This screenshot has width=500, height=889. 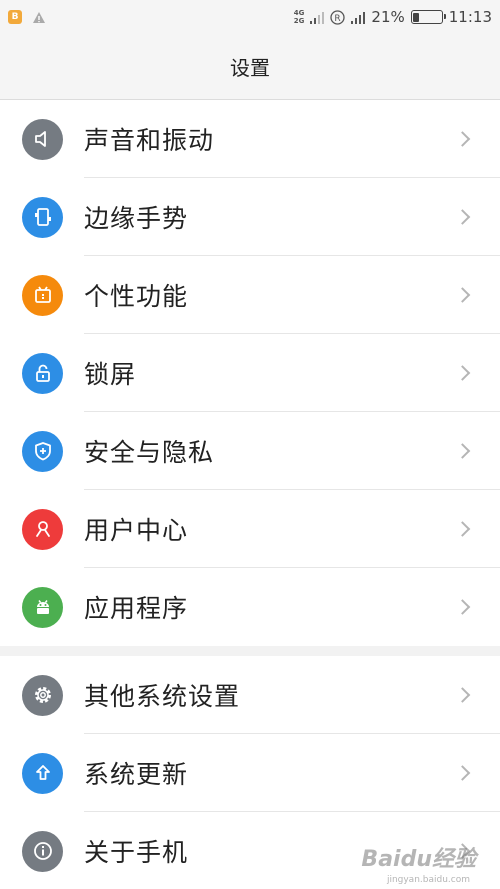 I want to click on settings-item-label: 其他系统设置, so click(x=162, y=696).